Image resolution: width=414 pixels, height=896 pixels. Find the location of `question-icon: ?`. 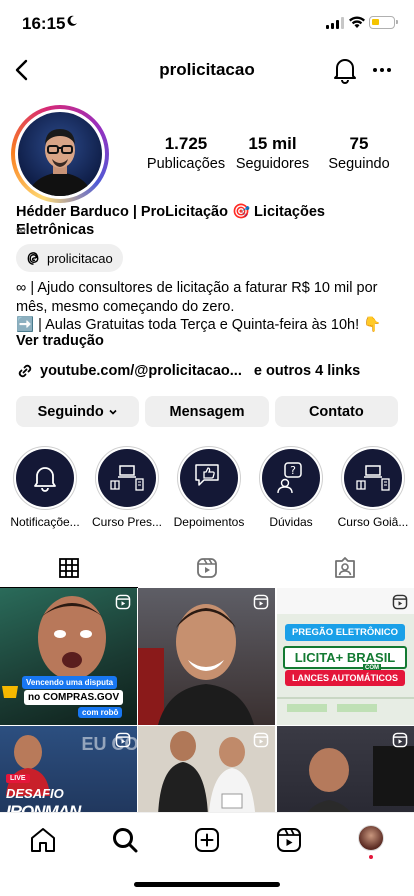

question-icon: ? is located at coordinates (289, 478).